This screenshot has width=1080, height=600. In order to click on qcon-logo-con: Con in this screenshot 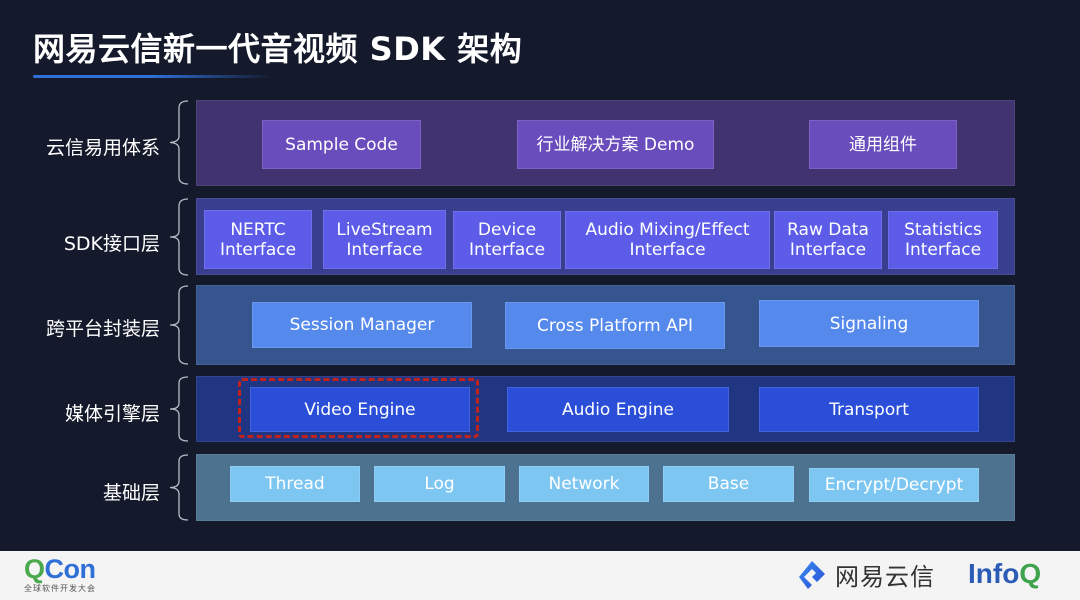, I will do `click(70, 569)`.